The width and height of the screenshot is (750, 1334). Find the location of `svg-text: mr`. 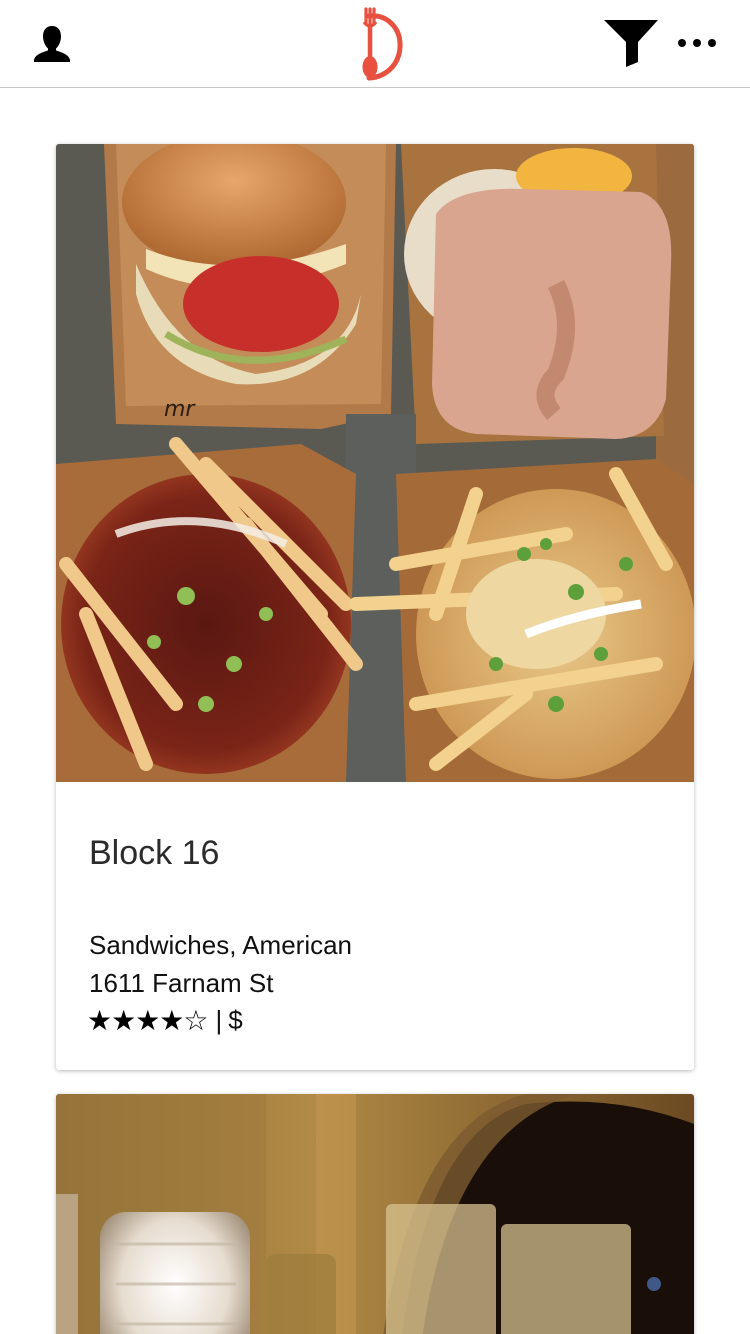

svg-text: mr is located at coordinates (180, 409).